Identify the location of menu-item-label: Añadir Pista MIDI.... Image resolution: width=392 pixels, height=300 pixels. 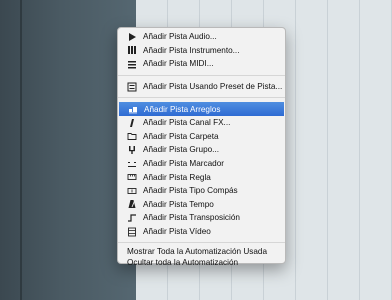
(178, 64).